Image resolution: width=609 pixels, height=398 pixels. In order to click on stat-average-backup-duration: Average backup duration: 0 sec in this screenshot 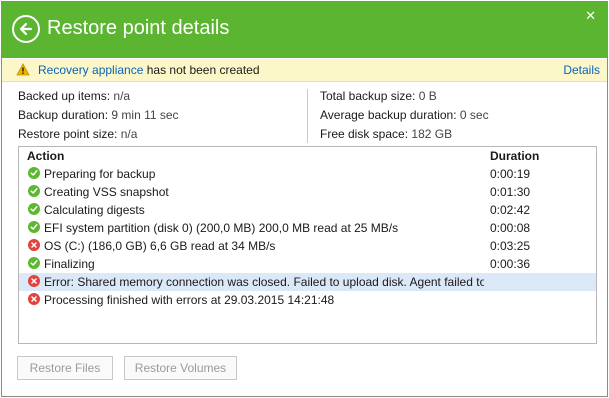, I will do `click(404, 115)`.